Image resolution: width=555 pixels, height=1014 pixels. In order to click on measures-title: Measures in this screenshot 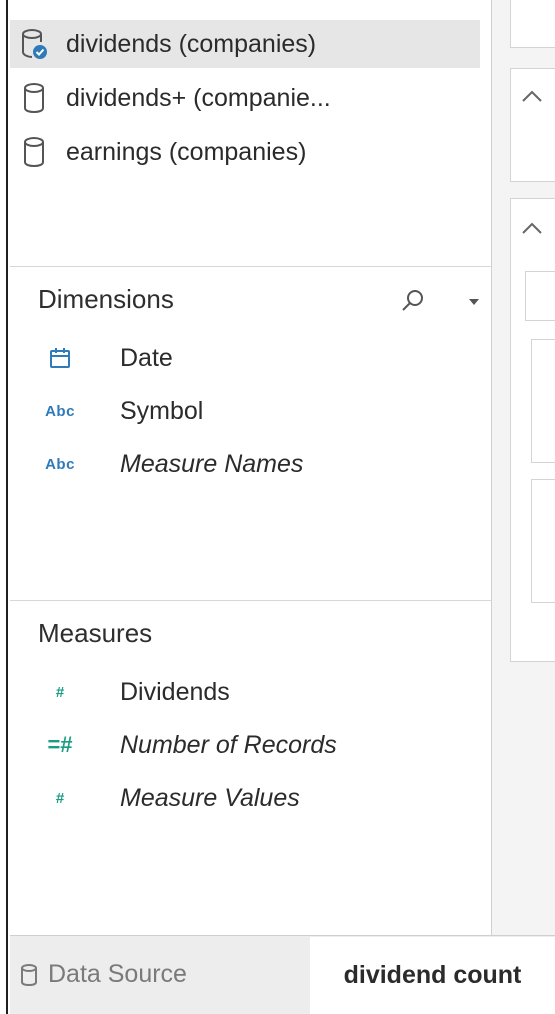, I will do `click(95, 633)`.